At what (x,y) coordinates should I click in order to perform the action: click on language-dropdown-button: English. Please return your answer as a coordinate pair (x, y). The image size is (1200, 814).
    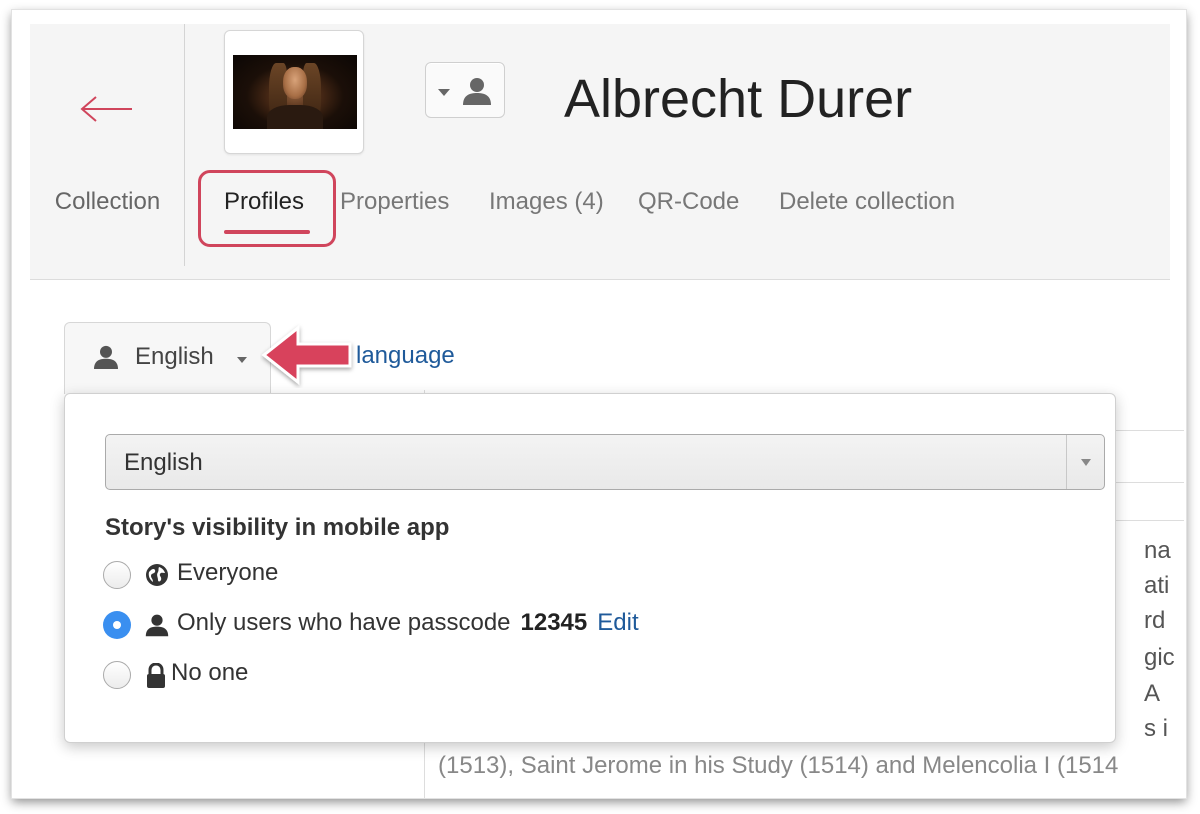
    Looking at the image, I should click on (167, 358).